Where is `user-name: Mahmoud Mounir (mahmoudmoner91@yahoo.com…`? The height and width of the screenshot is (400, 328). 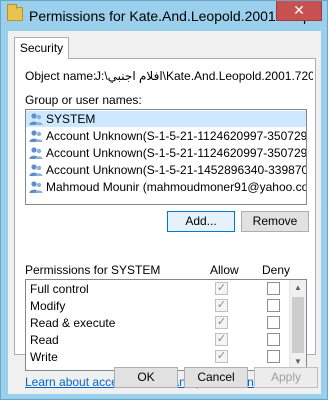
user-name: Mahmoud Mounir (mahmoudmoner91@yahoo.com… is located at coordinates (176, 187).